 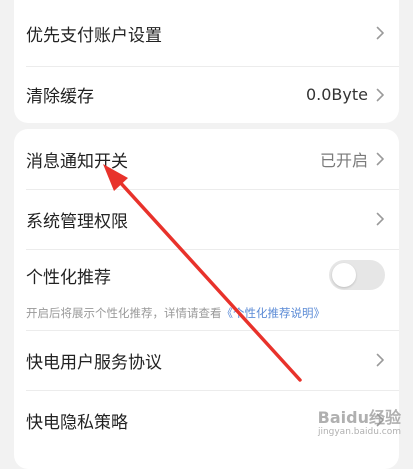 I want to click on service-agreement-label: 快电用户服务协议, so click(x=94, y=362).